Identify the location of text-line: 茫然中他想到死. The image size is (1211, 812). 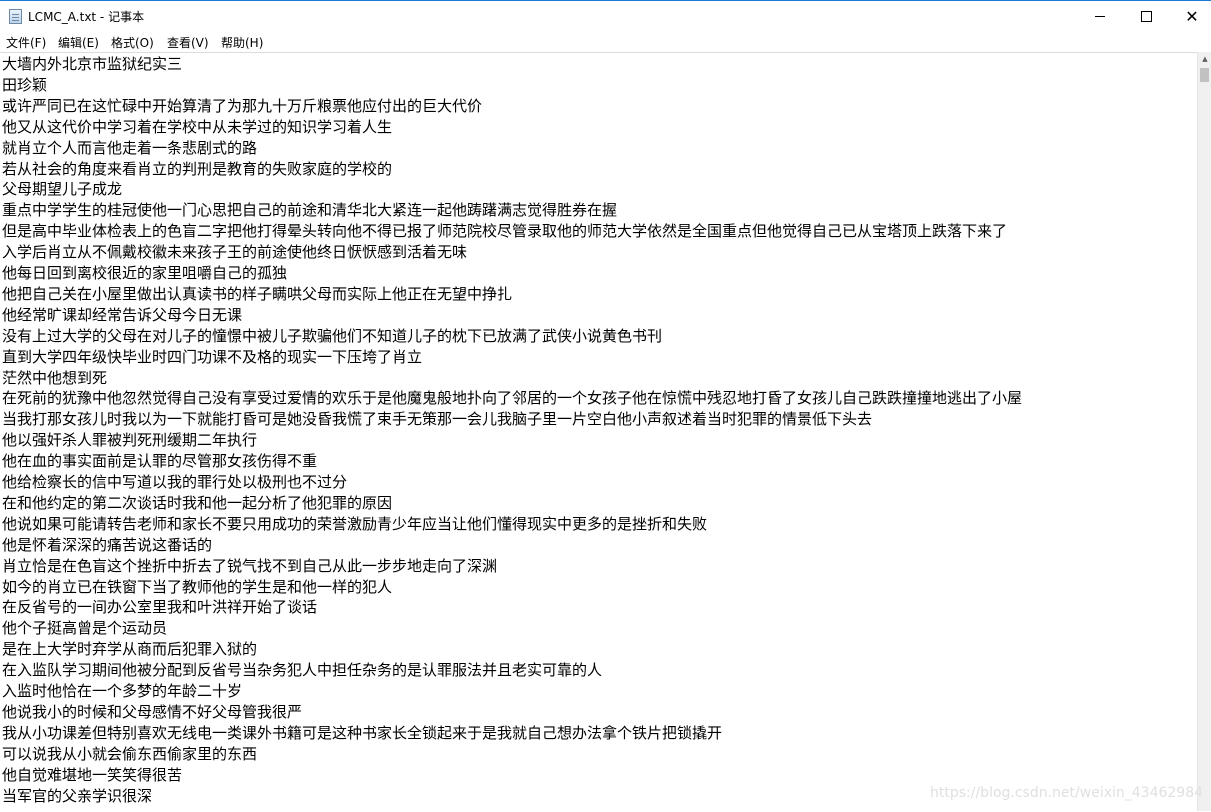
(55, 377).